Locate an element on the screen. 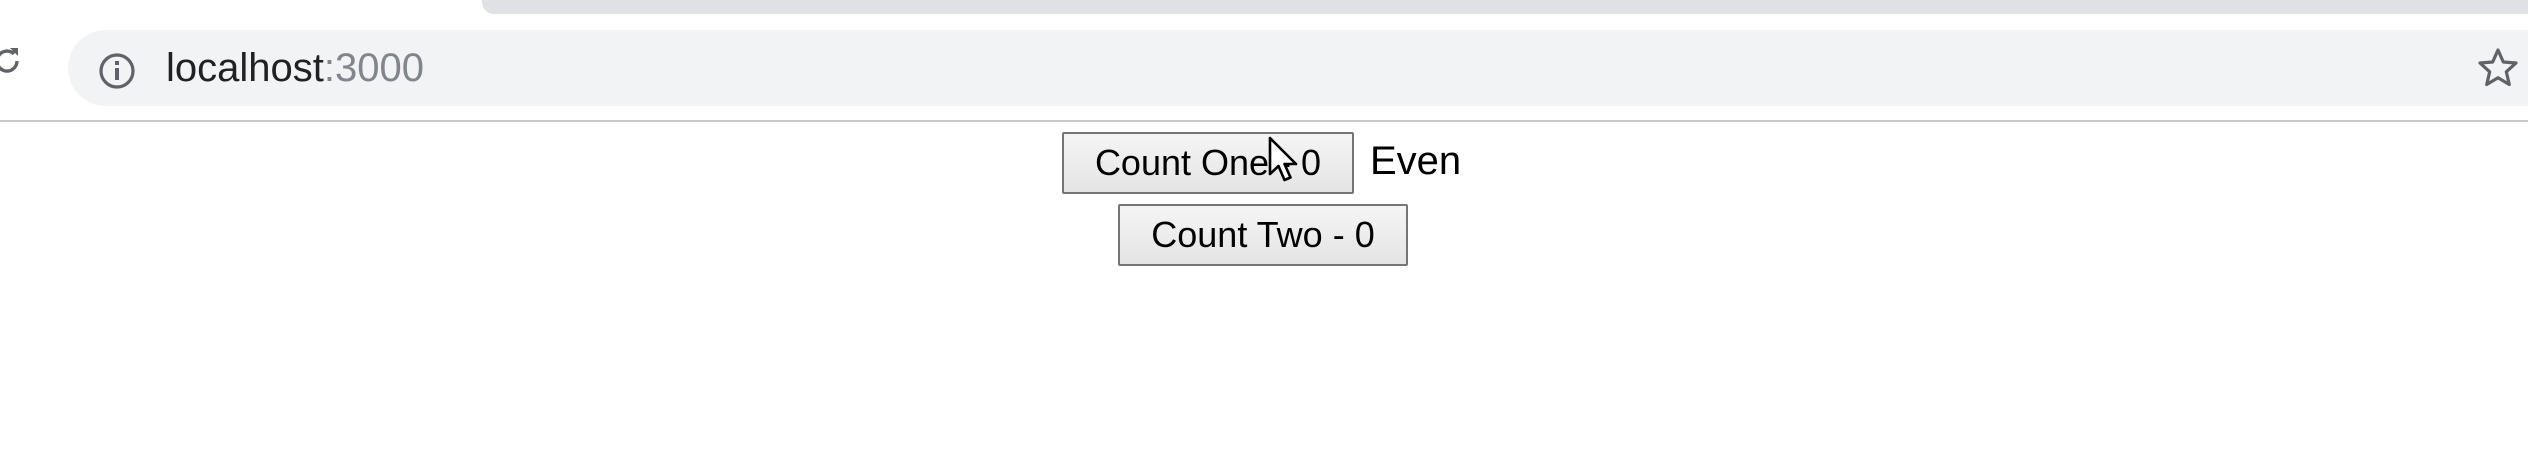 Image resolution: width=2528 pixels, height=458 pixels. url-text: localhost:3000 is located at coordinates (295, 68).